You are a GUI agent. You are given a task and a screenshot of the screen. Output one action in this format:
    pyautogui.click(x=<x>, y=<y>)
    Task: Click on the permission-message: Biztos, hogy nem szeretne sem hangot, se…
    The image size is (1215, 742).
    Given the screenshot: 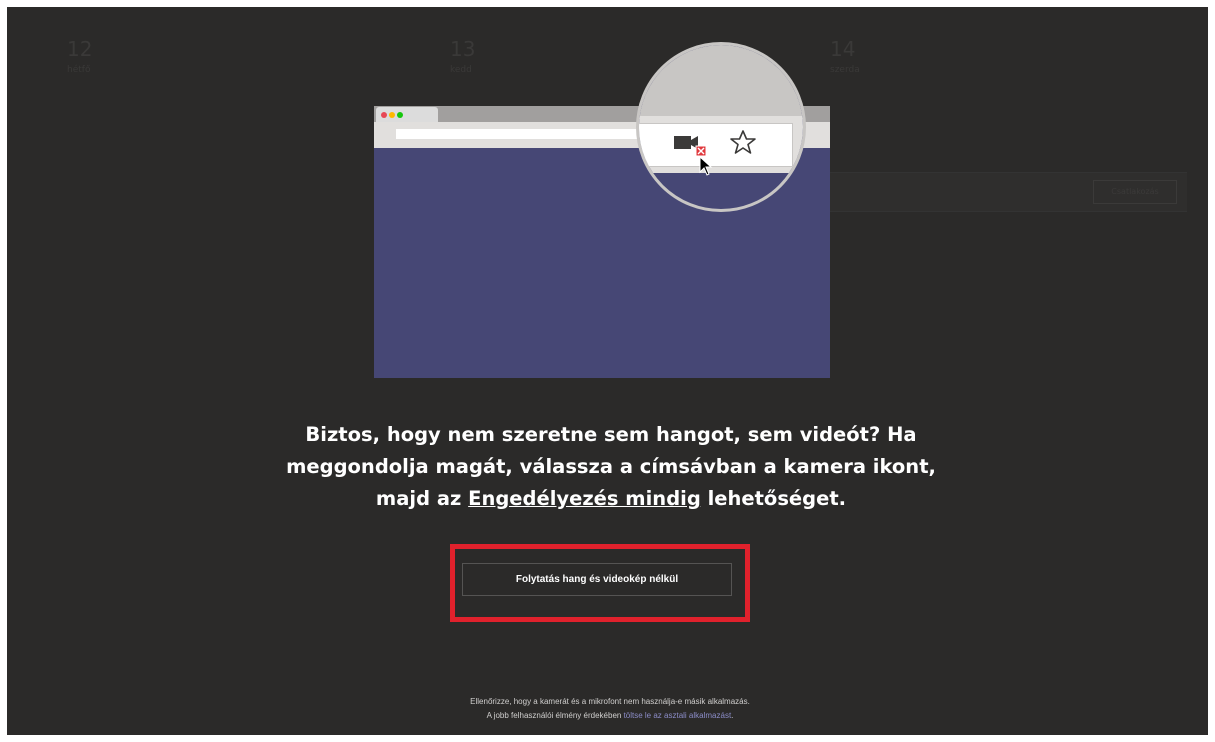 What is the action you would take?
    pyautogui.click(x=611, y=467)
    